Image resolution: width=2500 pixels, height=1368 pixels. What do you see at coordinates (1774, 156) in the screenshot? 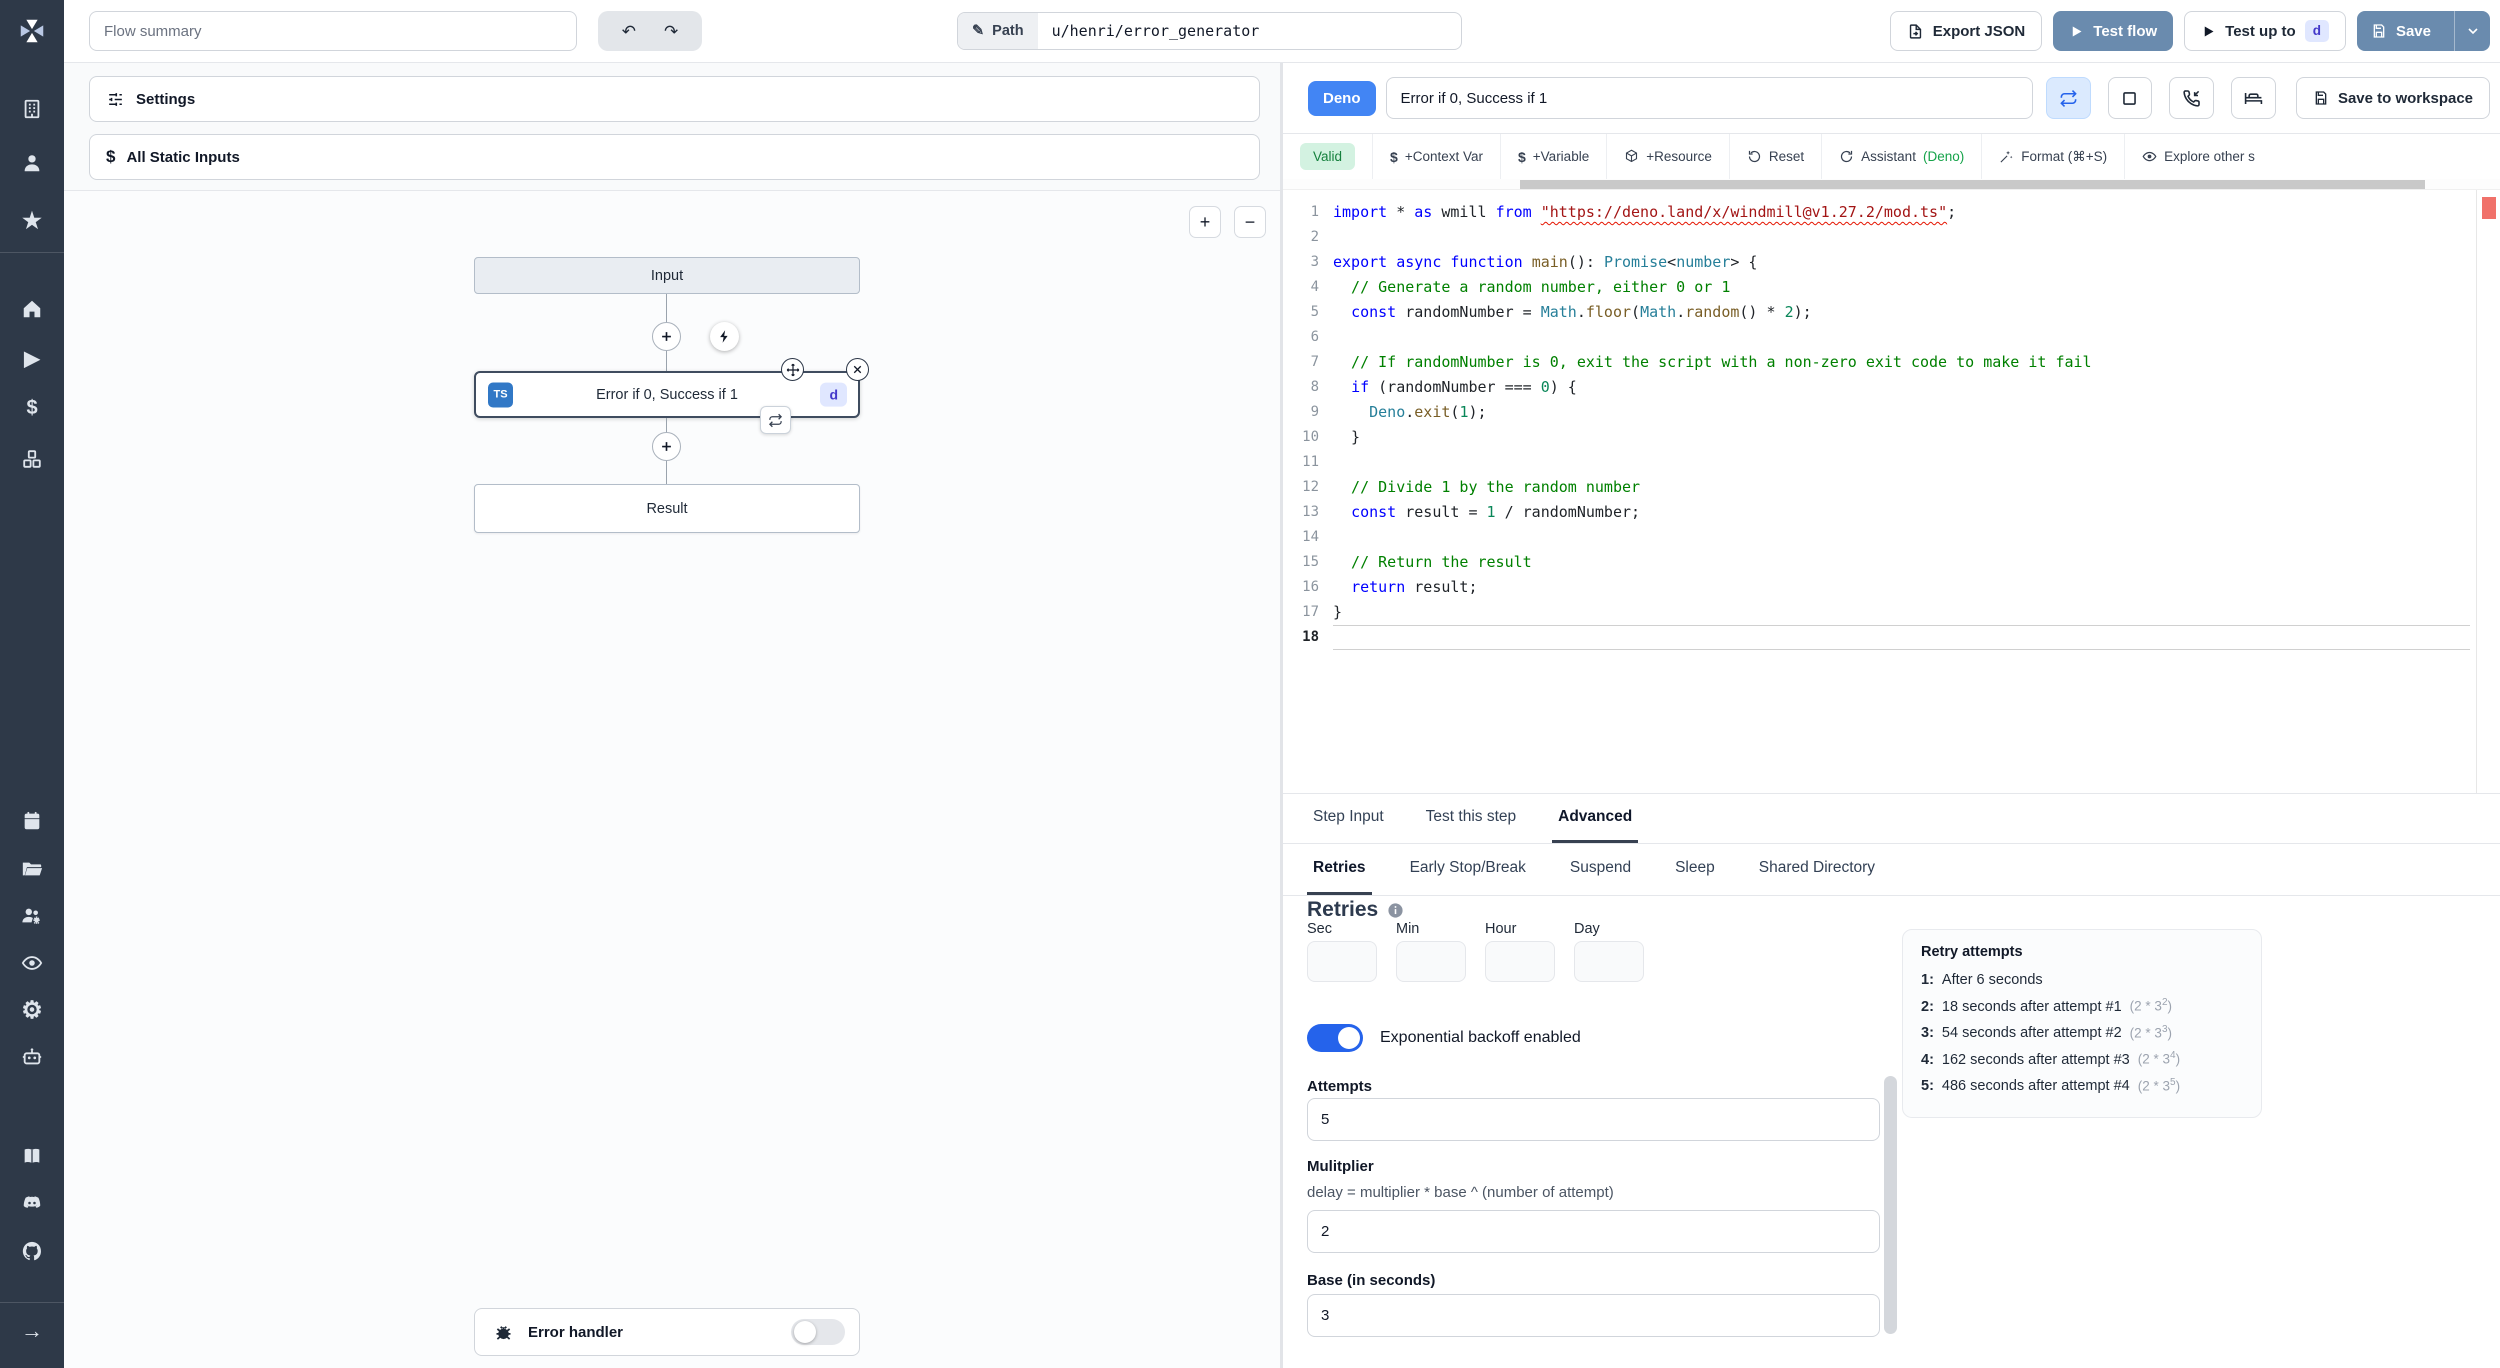
I see `reset-button: Reset` at bounding box center [1774, 156].